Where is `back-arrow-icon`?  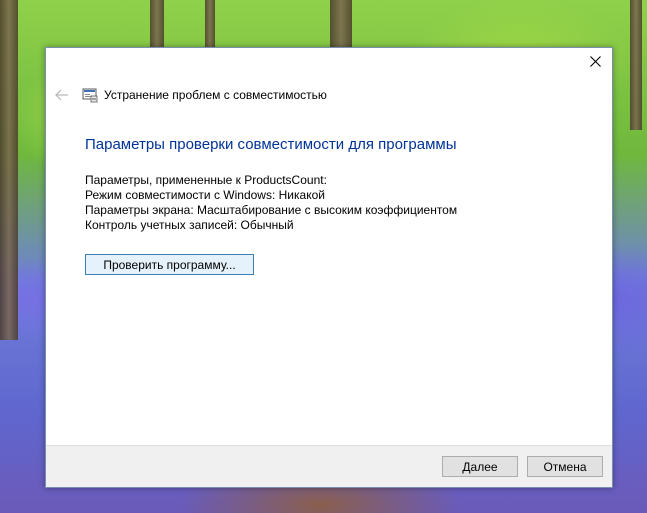 back-arrow-icon is located at coordinates (62, 95).